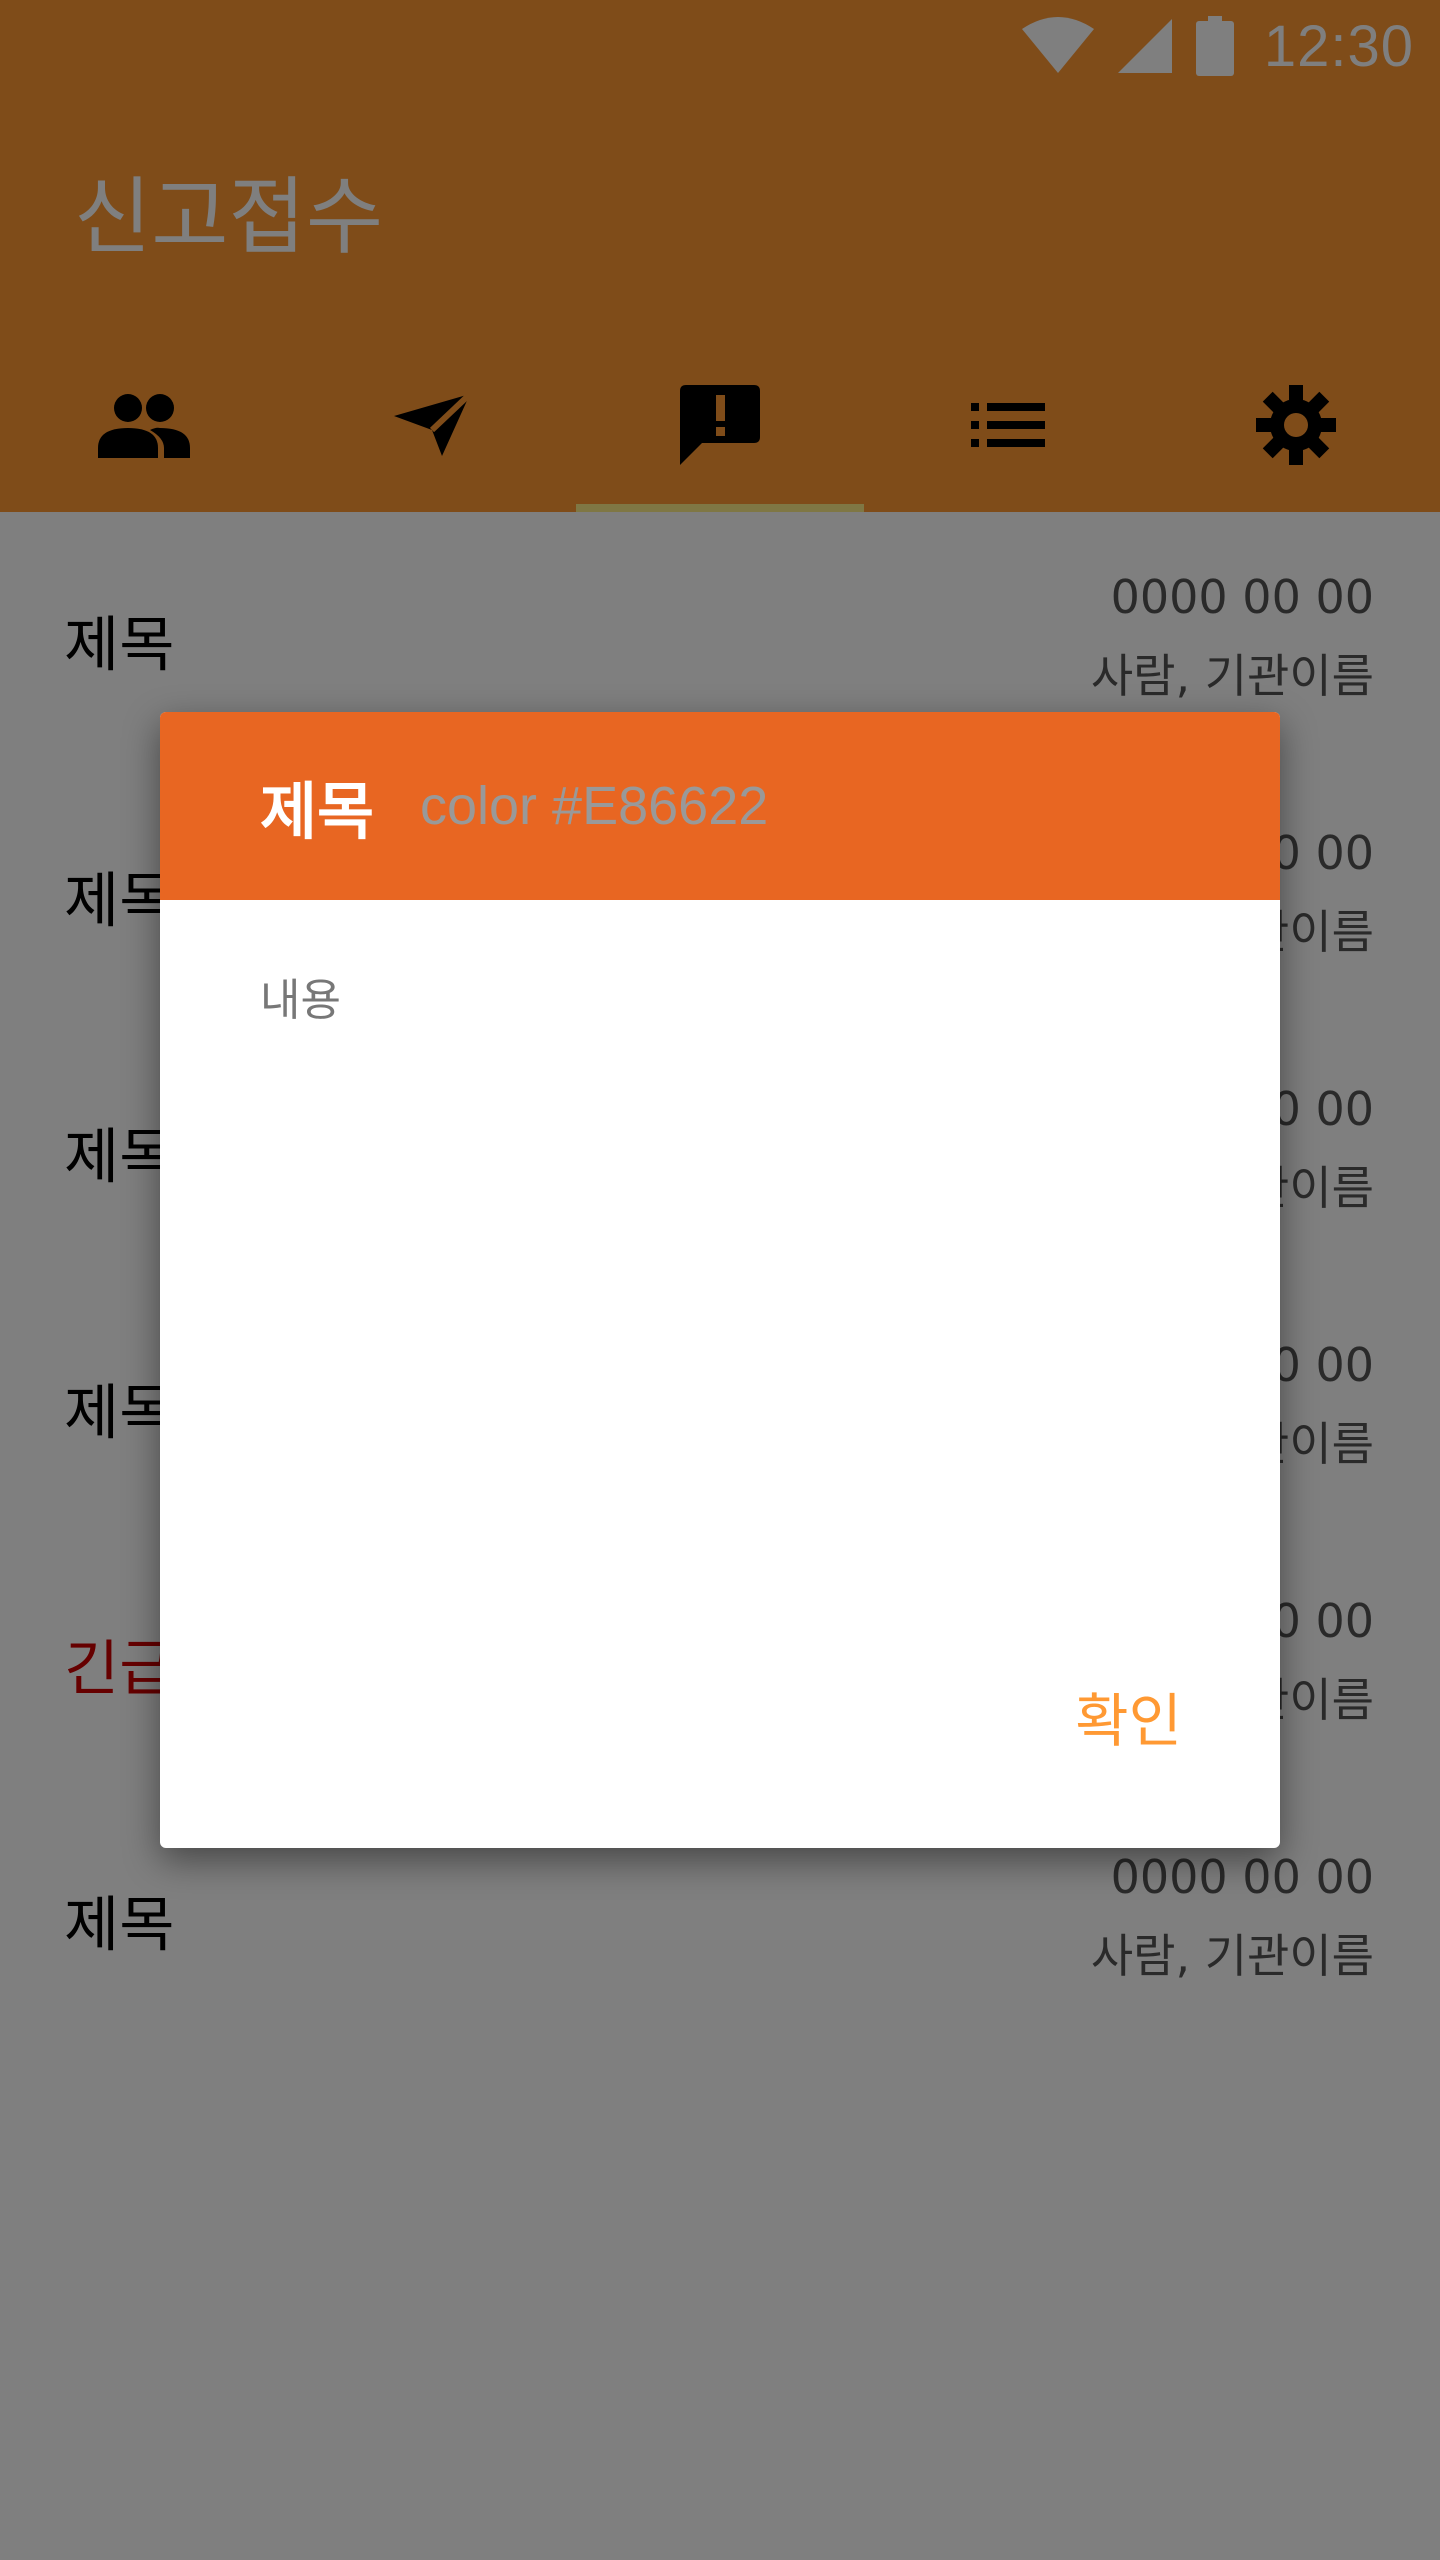  Describe the element at coordinates (594, 806) in the screenshot. I see `dialog-subtitle: color #E86622` at that location.